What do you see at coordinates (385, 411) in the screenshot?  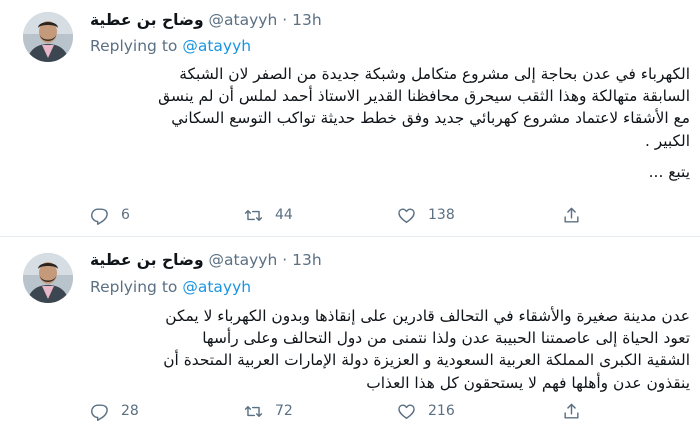 I see `tweet-actions: 28 72 216` at bounding box center [385, 411].